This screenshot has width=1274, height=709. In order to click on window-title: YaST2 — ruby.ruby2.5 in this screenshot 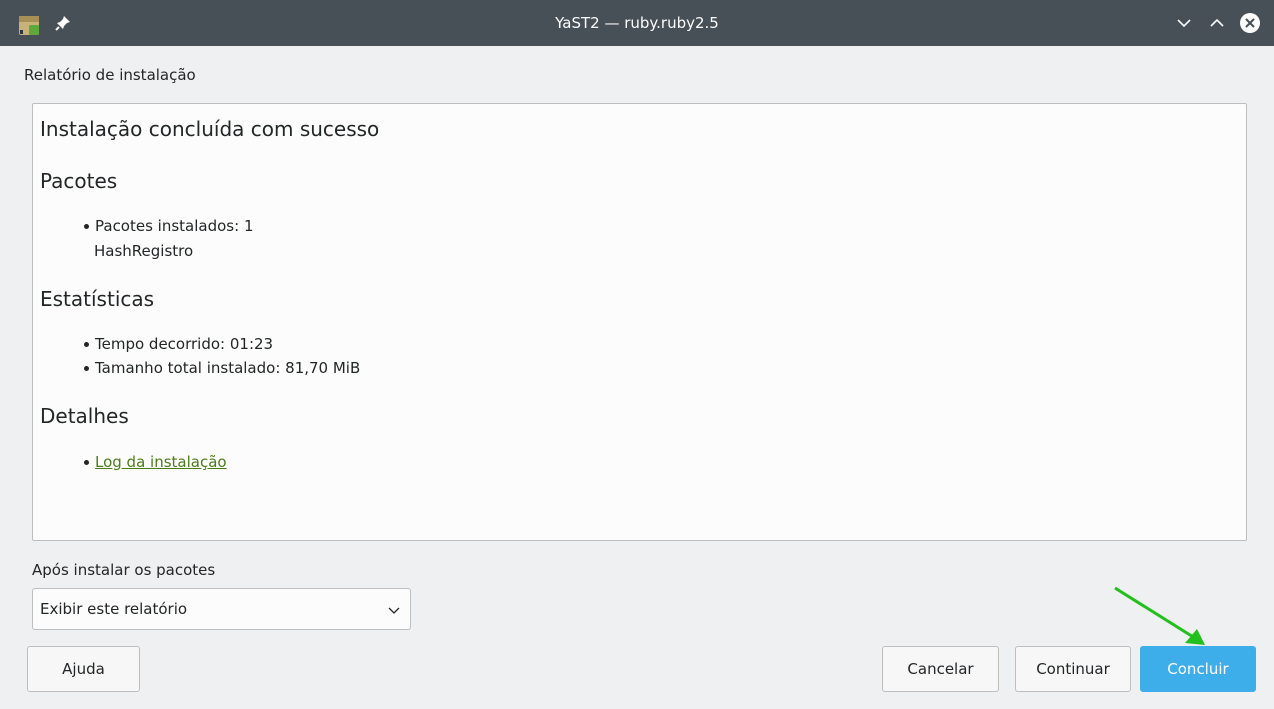, I will do `click(637, 23)`.